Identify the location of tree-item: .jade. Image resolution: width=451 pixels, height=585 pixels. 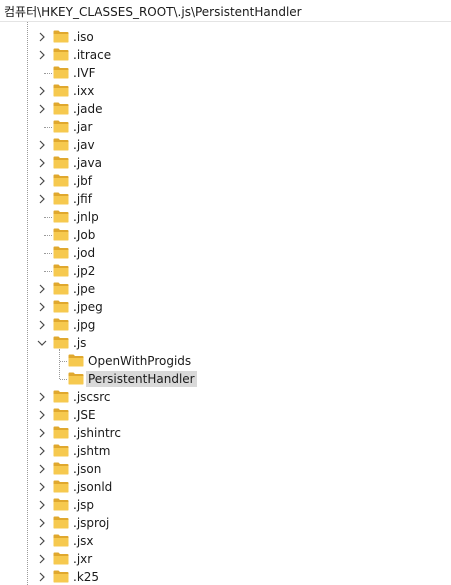
(225, 109).